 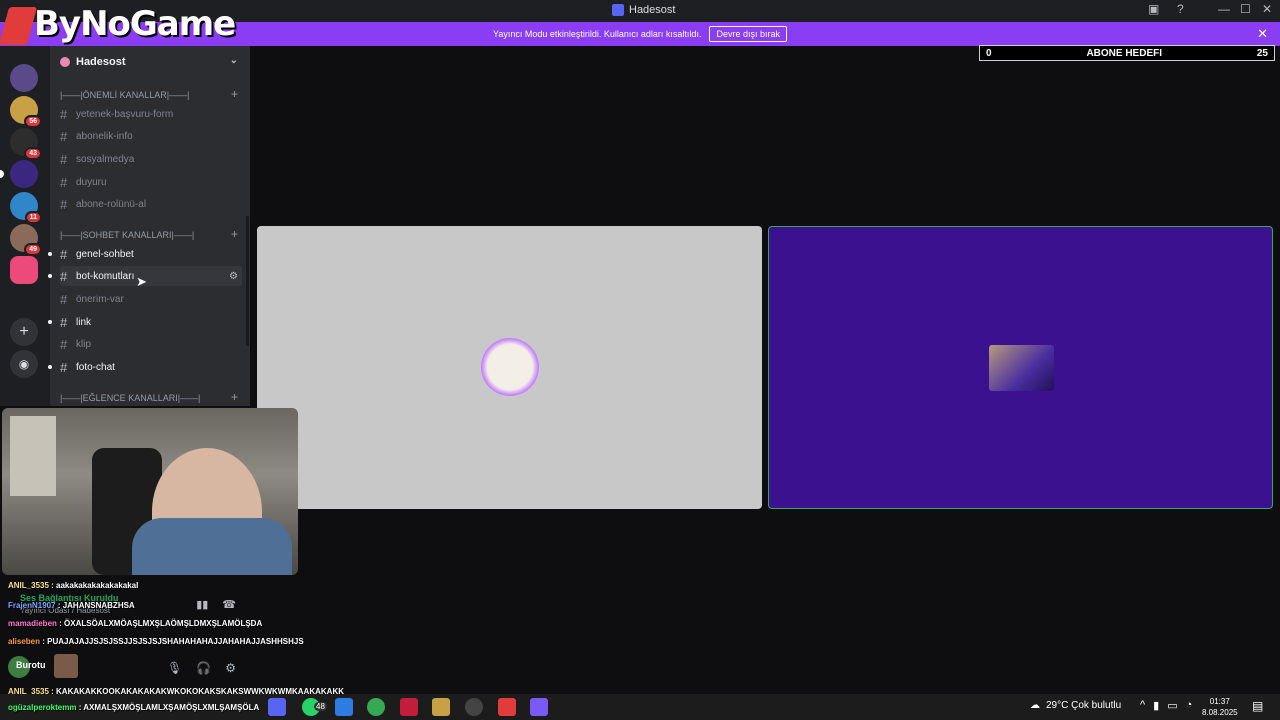 I want to click on channel-item: # yetenek-başvuru-form, so click(x=151, y=114).